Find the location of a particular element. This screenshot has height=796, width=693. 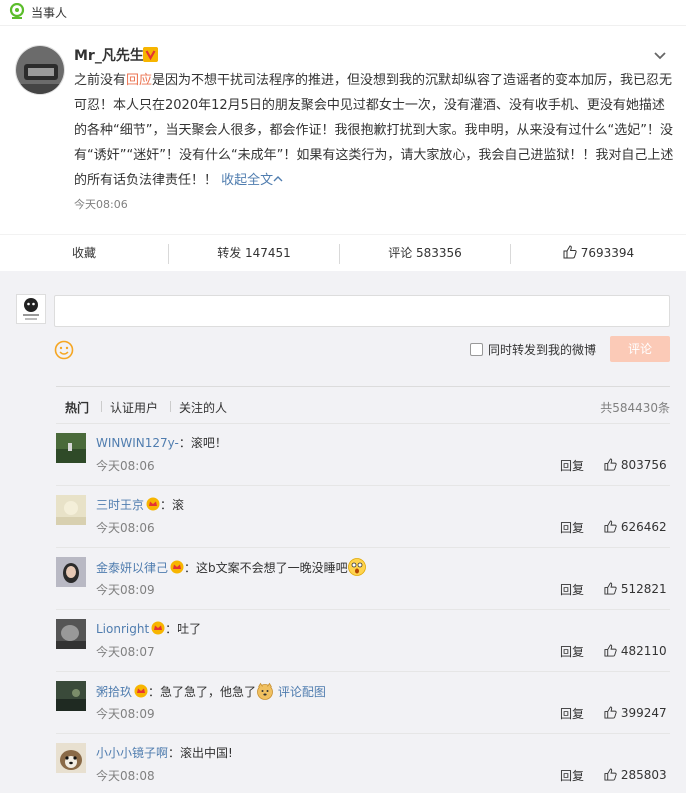

topic-tag-label: 当事人 is located at coordinates (49, 12).